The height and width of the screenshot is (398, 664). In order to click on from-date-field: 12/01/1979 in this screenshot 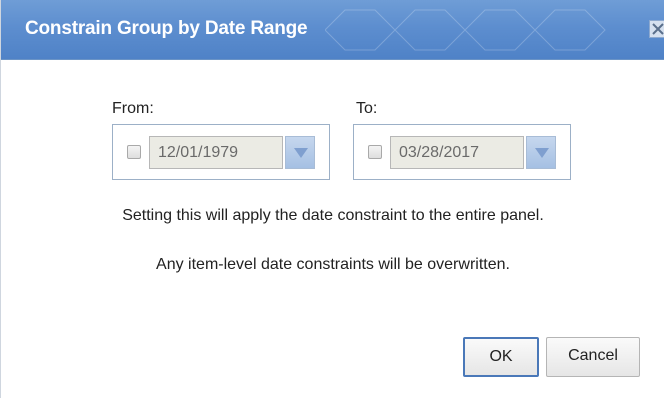, I will do `click(216, 152)`.